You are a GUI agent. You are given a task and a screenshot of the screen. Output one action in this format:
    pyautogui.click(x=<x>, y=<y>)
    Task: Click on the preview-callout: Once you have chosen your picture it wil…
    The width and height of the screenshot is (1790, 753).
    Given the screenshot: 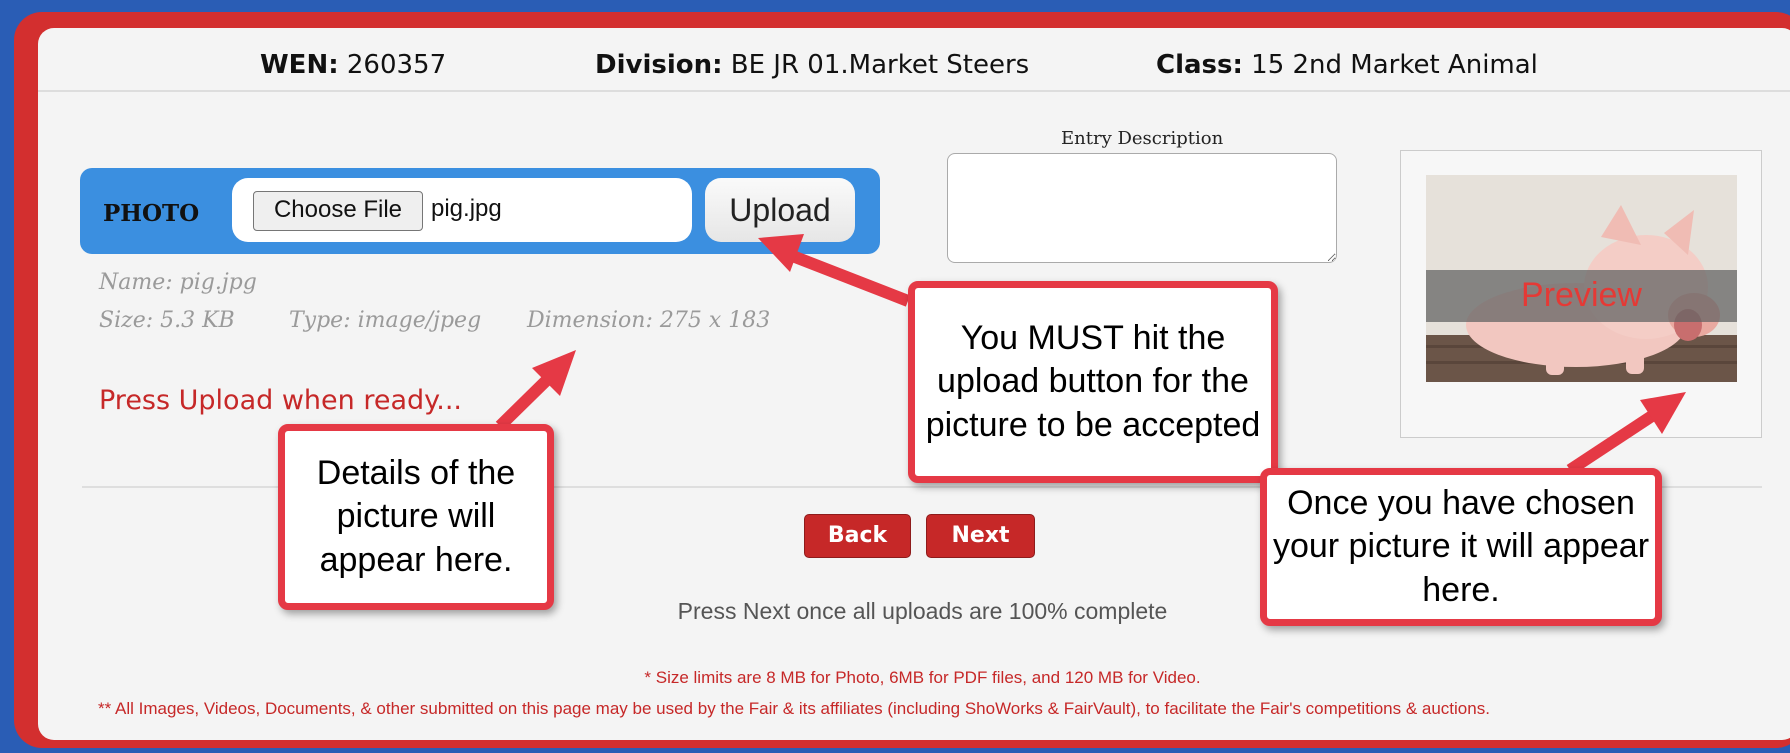 What is the action you would take?
    pyautogui.click(x=1461, y=547)
    